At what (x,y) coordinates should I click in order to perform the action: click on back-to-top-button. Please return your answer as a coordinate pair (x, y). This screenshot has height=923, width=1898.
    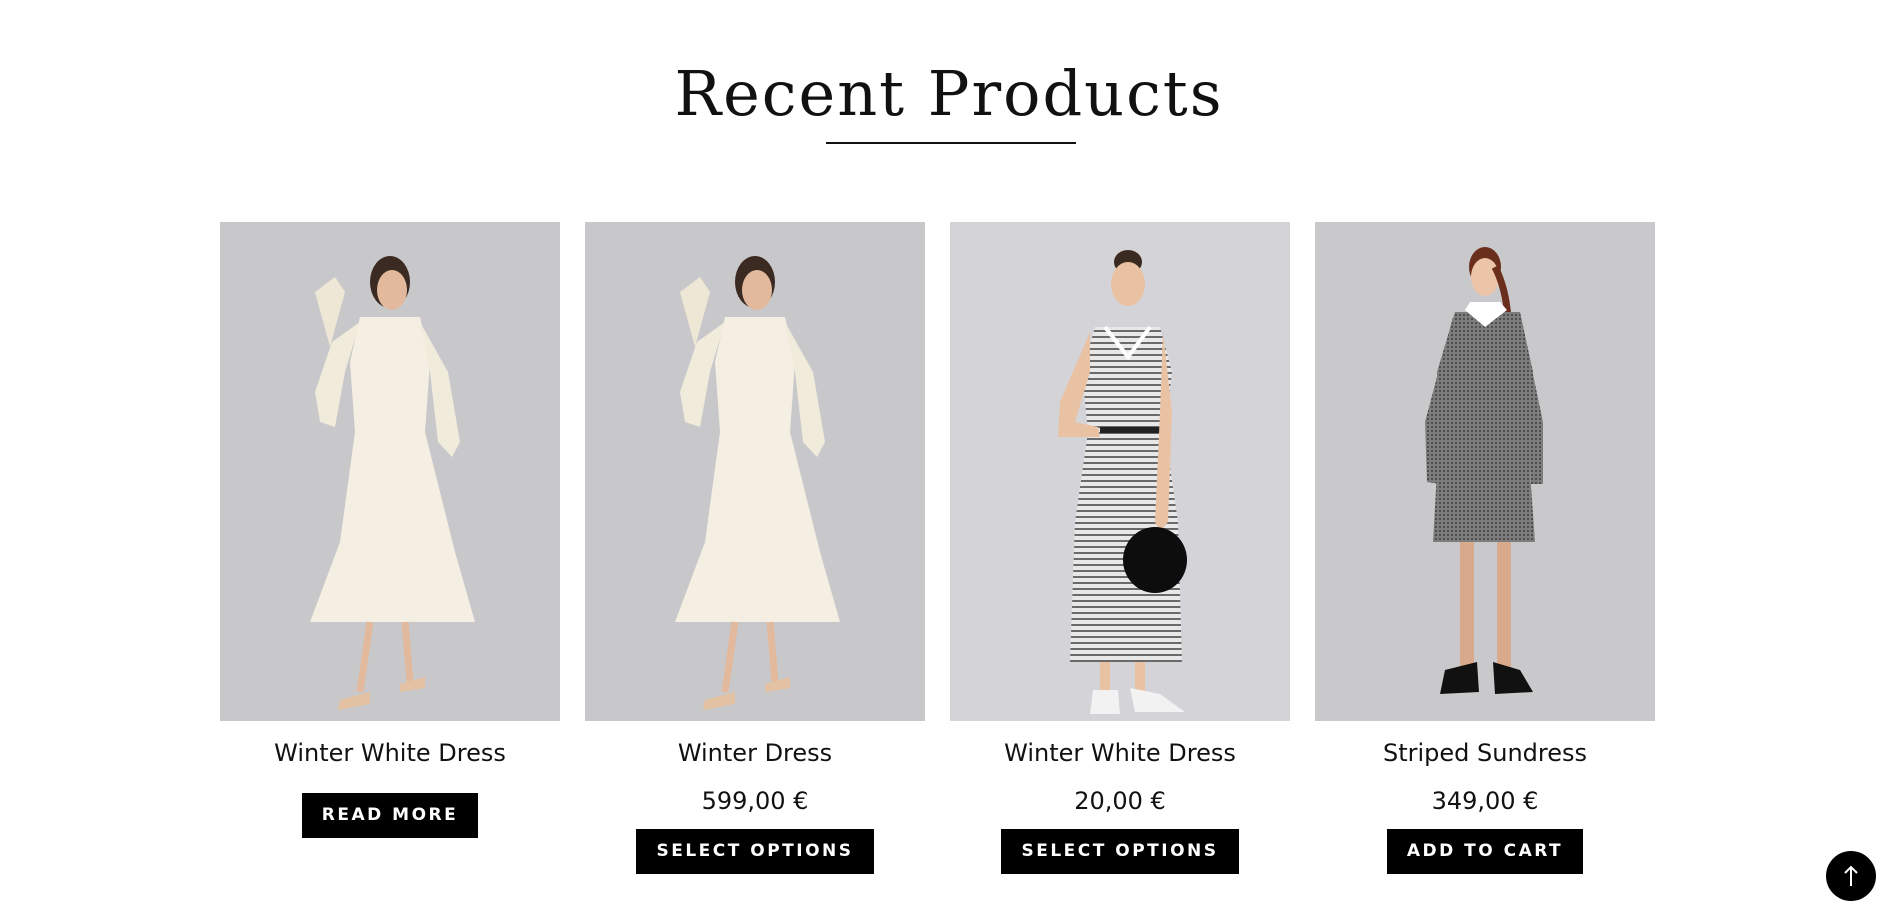
    Looking at the image, I should click on (1851, 876).